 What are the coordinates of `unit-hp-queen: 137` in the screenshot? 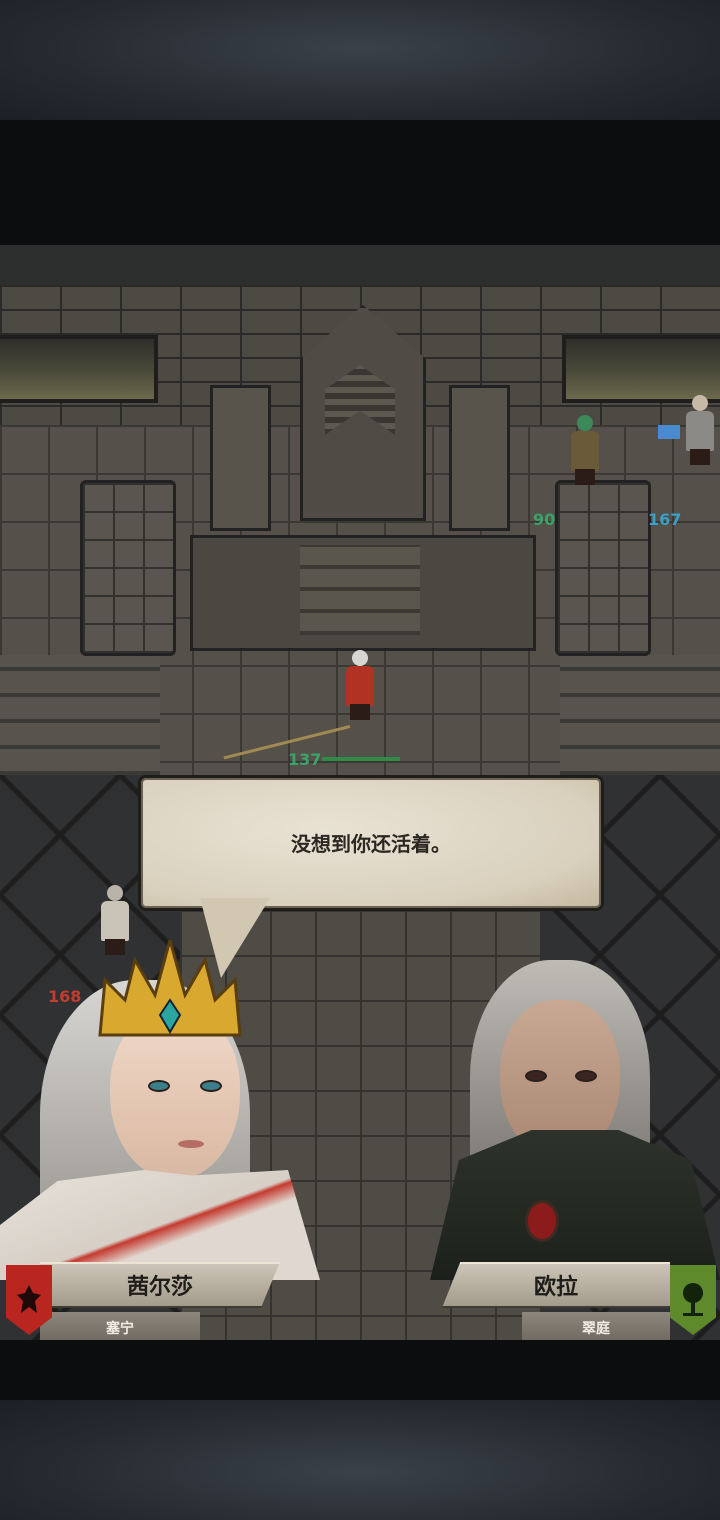 It's located at (305, 759).